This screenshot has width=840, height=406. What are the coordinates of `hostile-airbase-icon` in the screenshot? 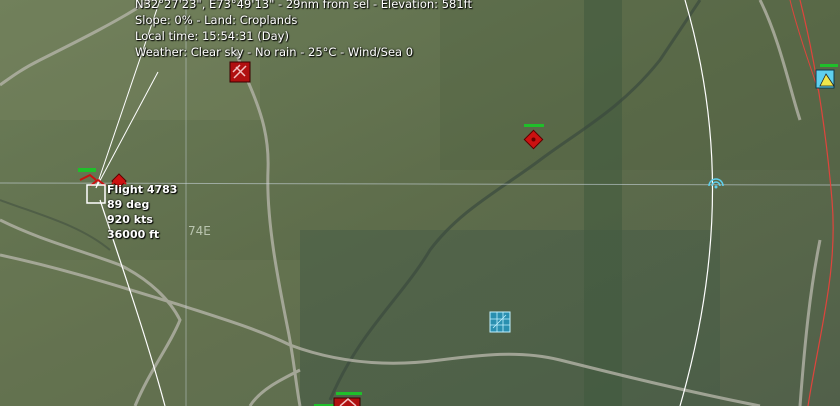 It's located at (240, 72).